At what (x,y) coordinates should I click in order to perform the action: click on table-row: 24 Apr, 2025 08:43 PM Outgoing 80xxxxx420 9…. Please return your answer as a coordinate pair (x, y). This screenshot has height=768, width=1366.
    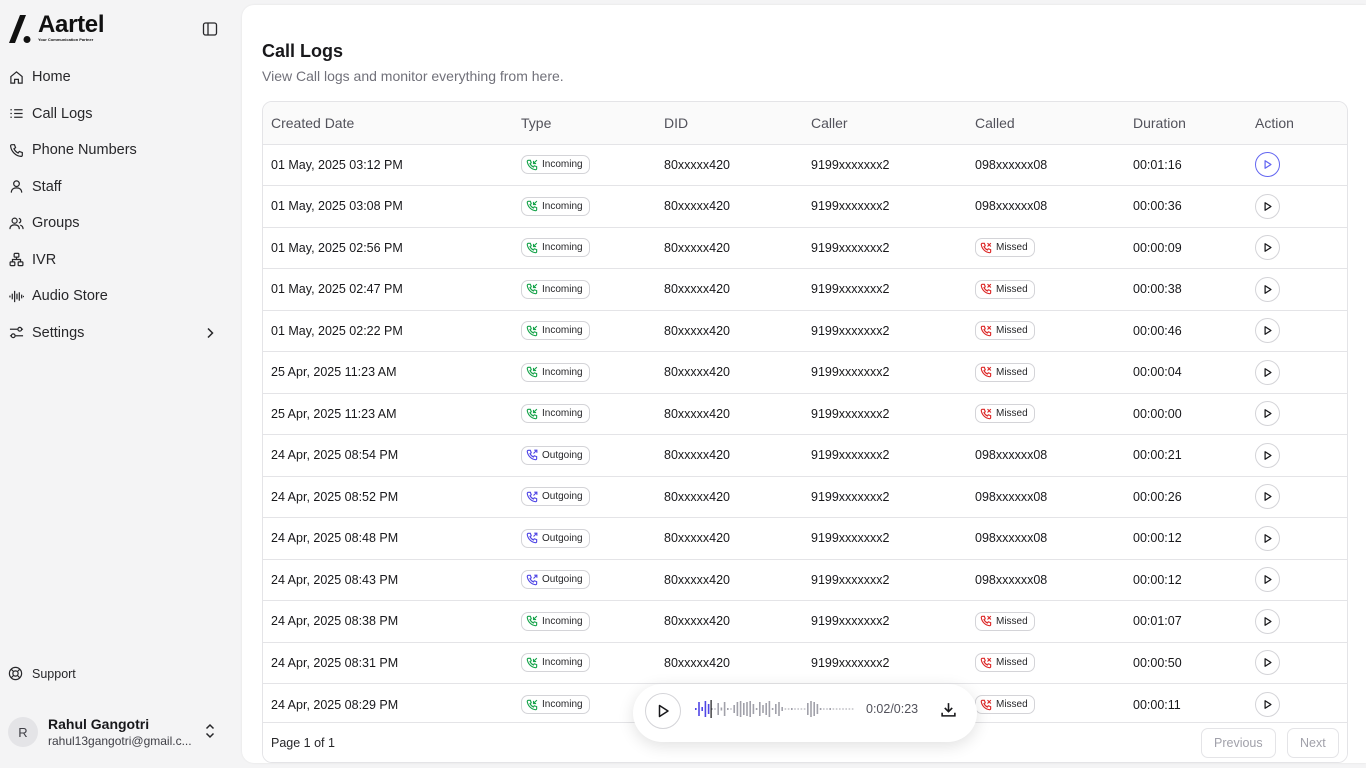
    Looking at the image, I should click on (805, 580).